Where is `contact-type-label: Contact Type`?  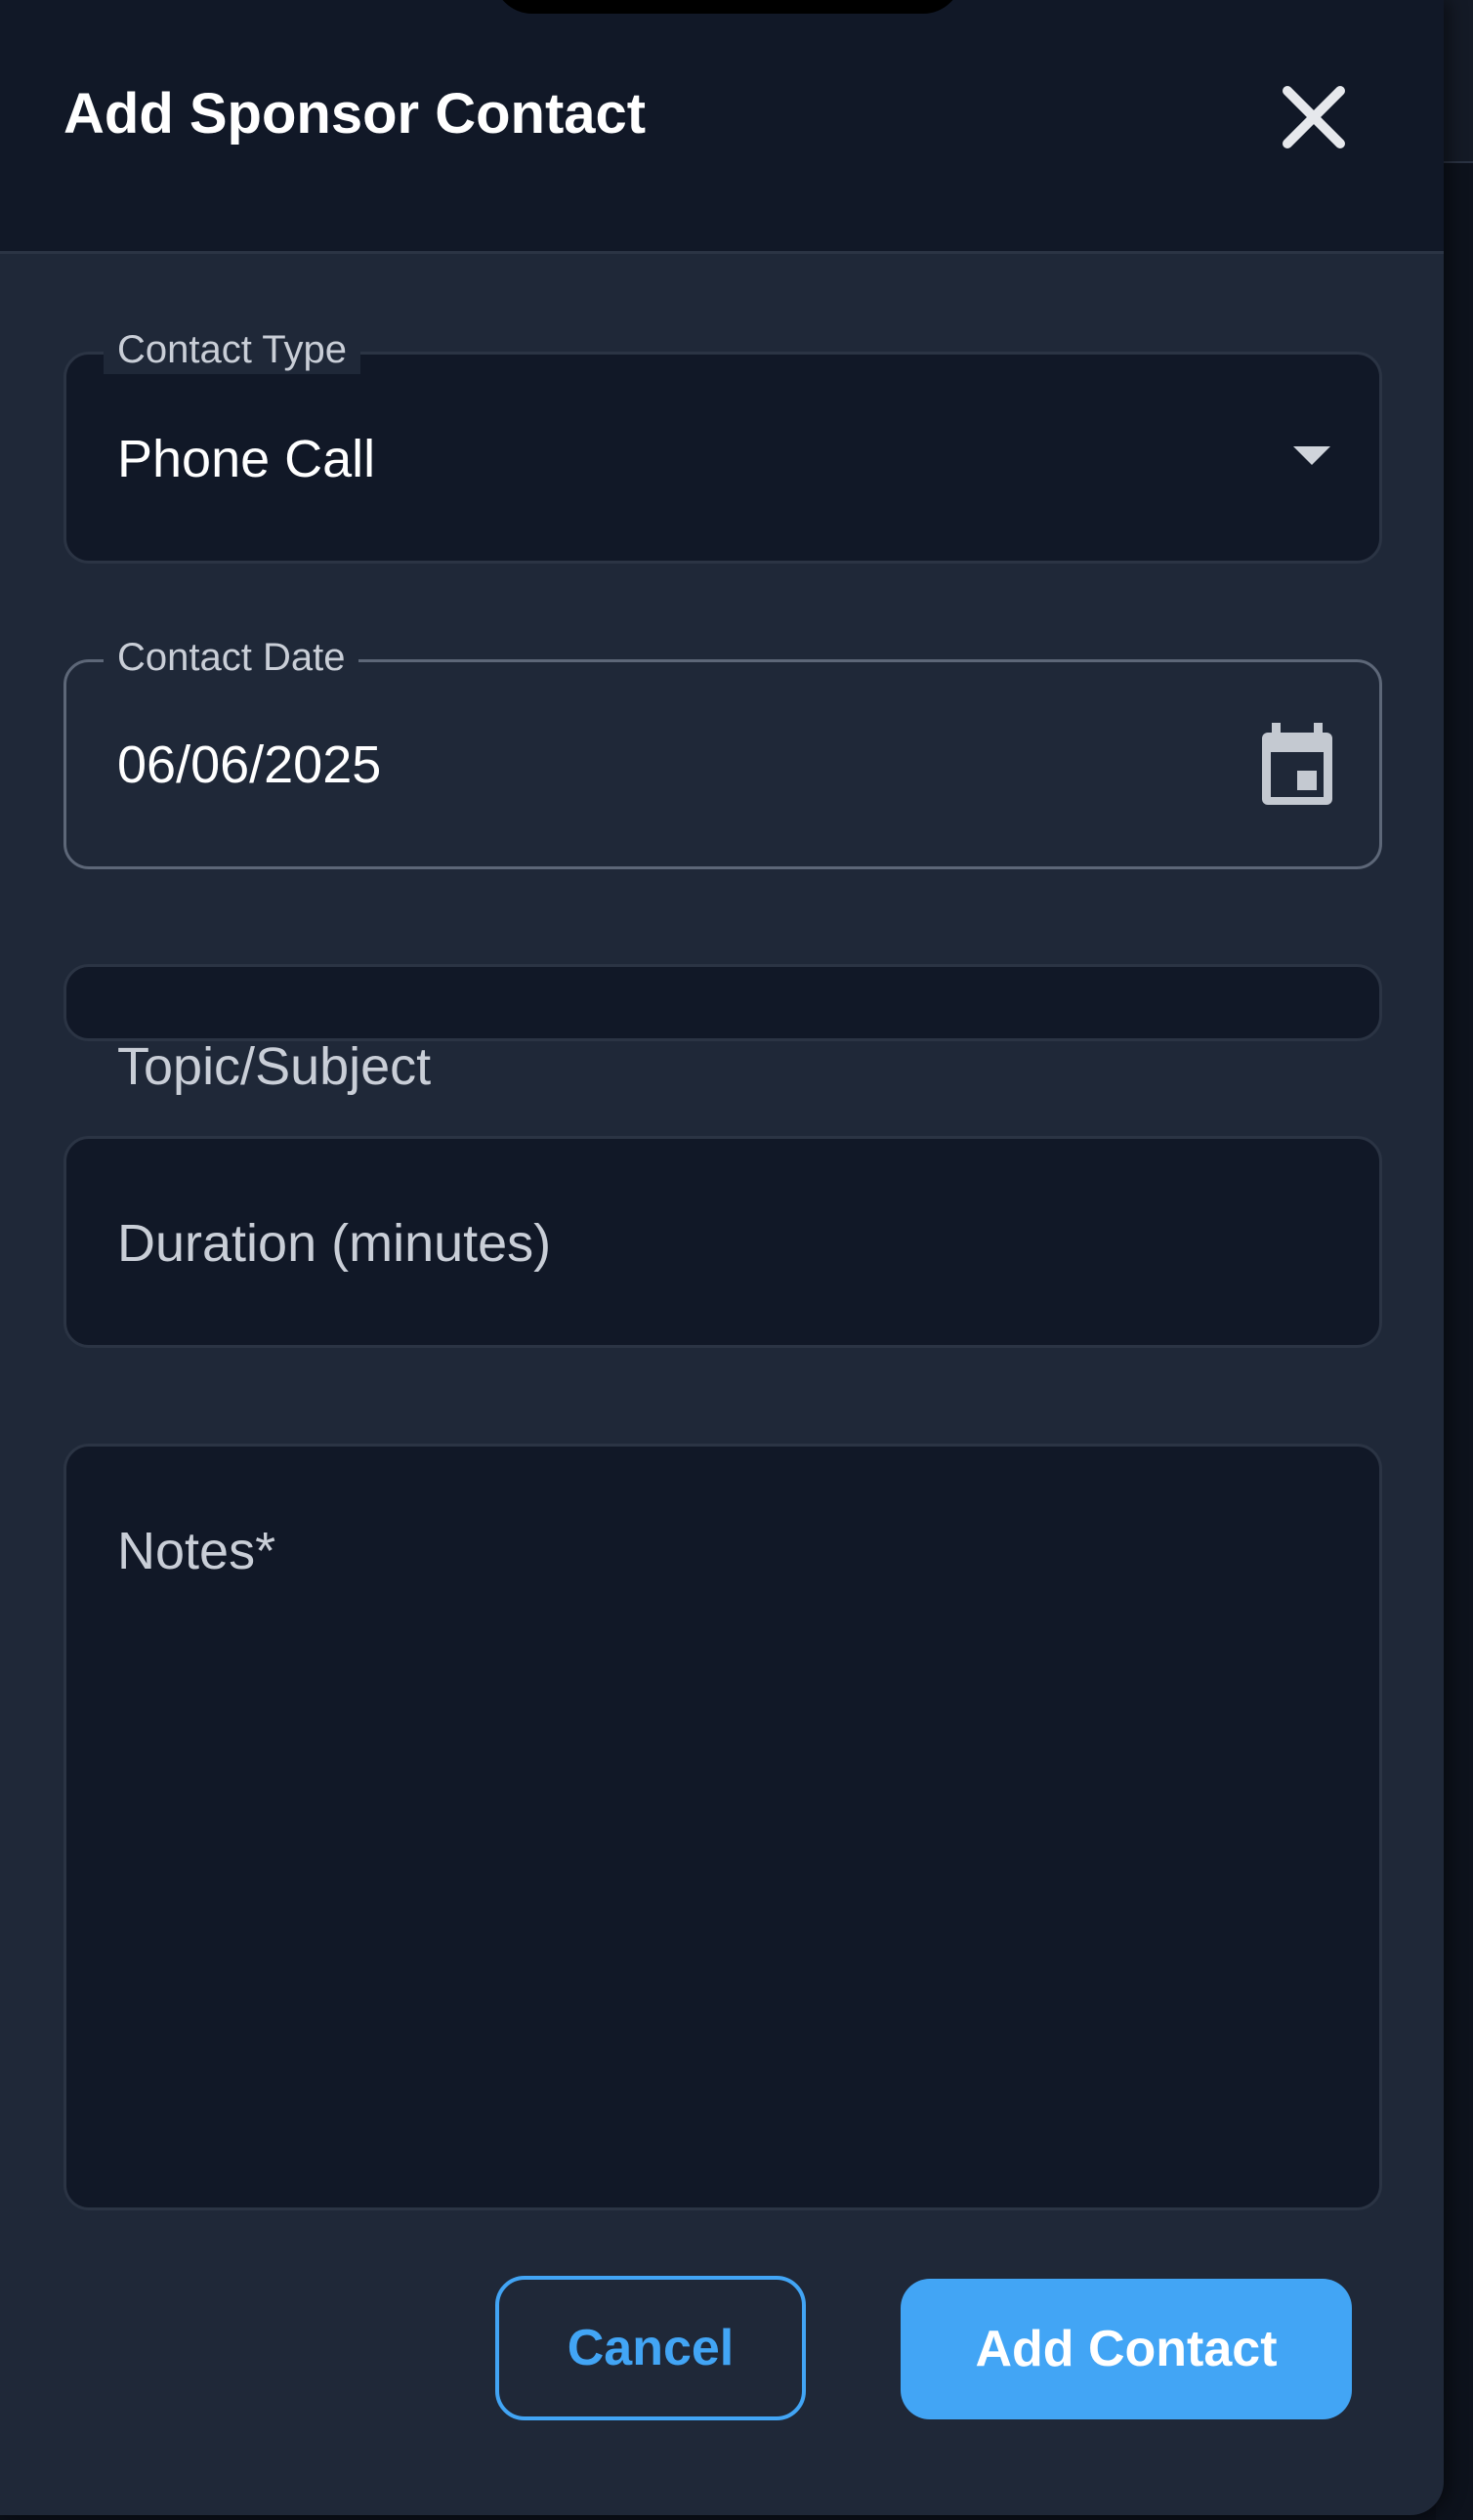 contact-type-label: Contact Type is located at coordinates (232, 349).